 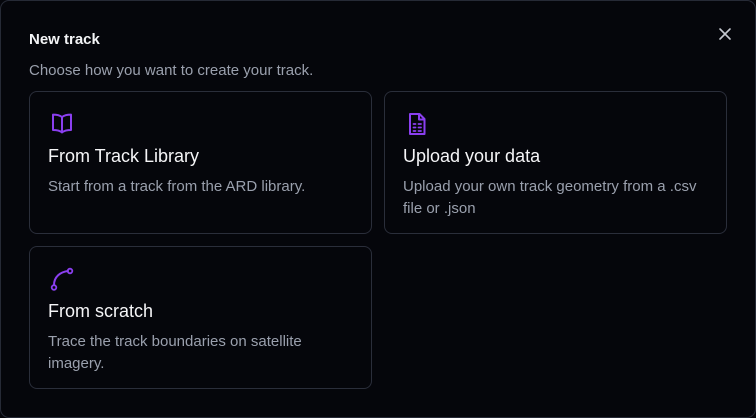 I want to click on curve-path-icon, so click(x=62, y=279).